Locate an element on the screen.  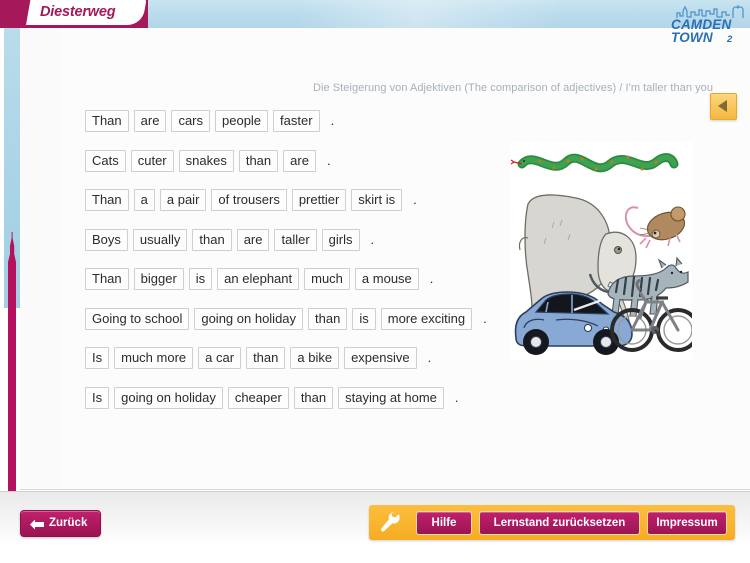
word-chip: cars is located at coordinates (190, 121).